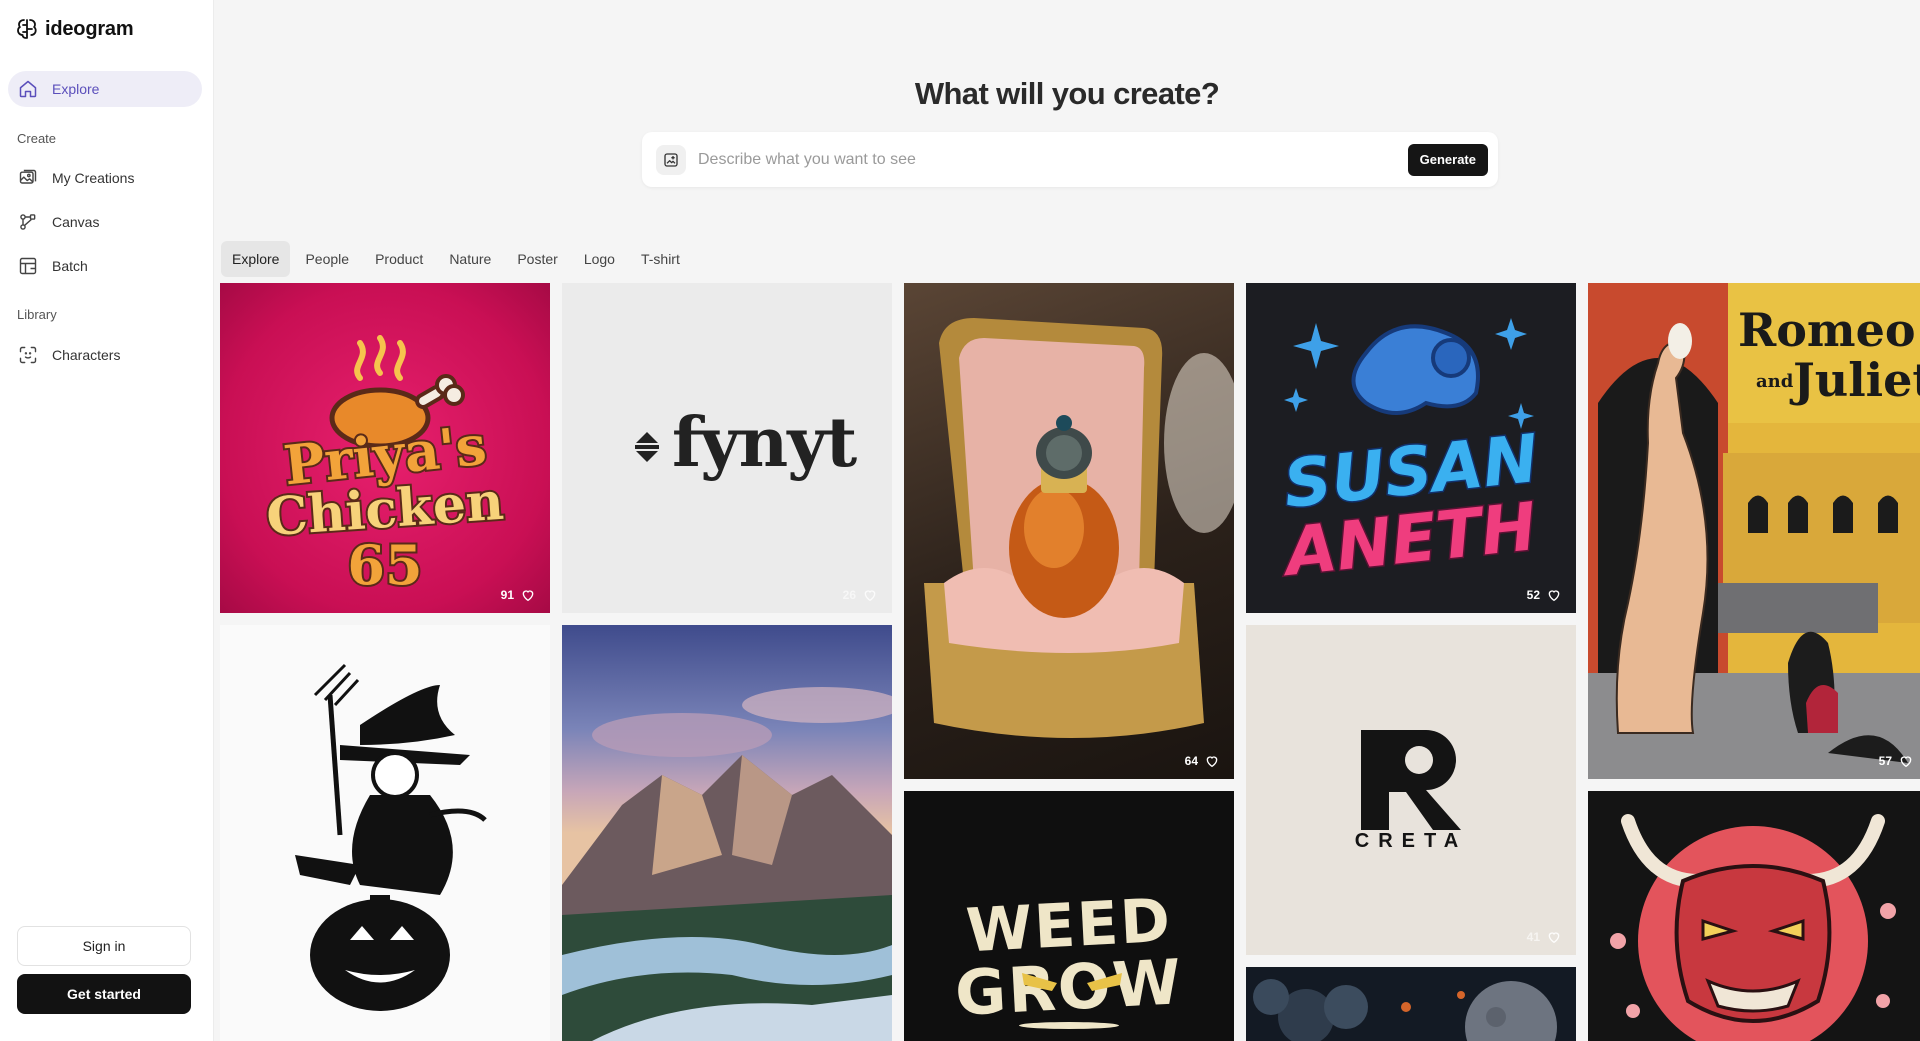 Image resolution: width=1920 pixels, height=1041 pixels. Describe the element at coordinates (1544, 937) in the screenshot. I see `like-counter: 41` at that location.